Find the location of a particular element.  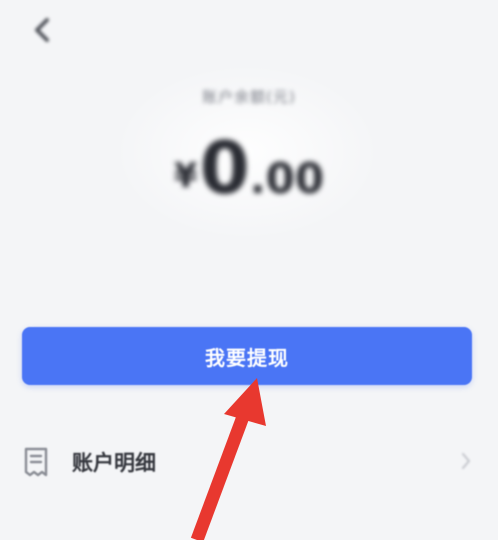

chevron-right-icon is located at coordinates (466, 461).